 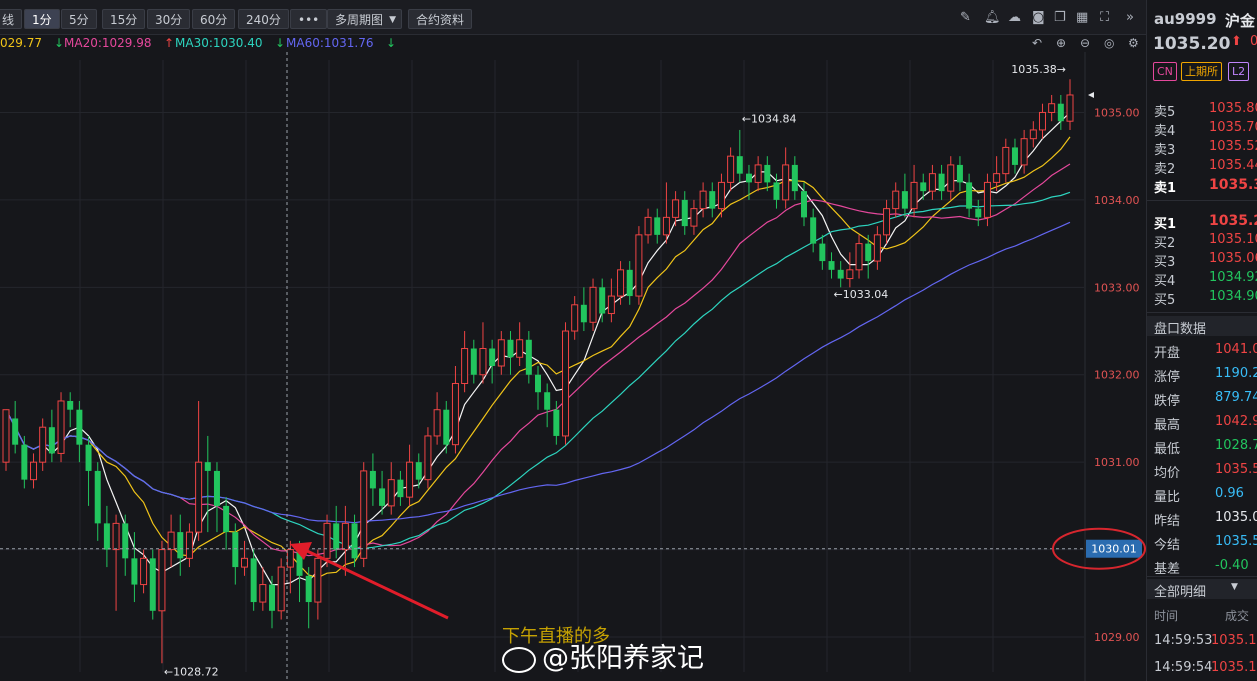 I want to click on timeframe-partial: 线, so click(x=11, y=19).